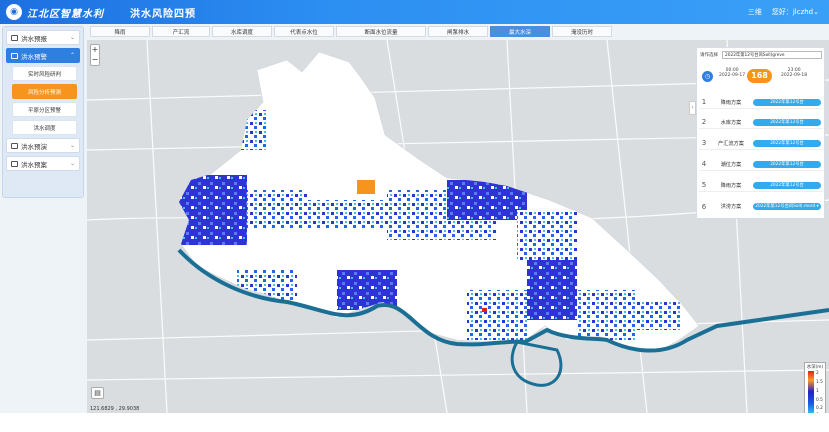  I want to click on tab-runoff: 产汇流, so click(181, 31).